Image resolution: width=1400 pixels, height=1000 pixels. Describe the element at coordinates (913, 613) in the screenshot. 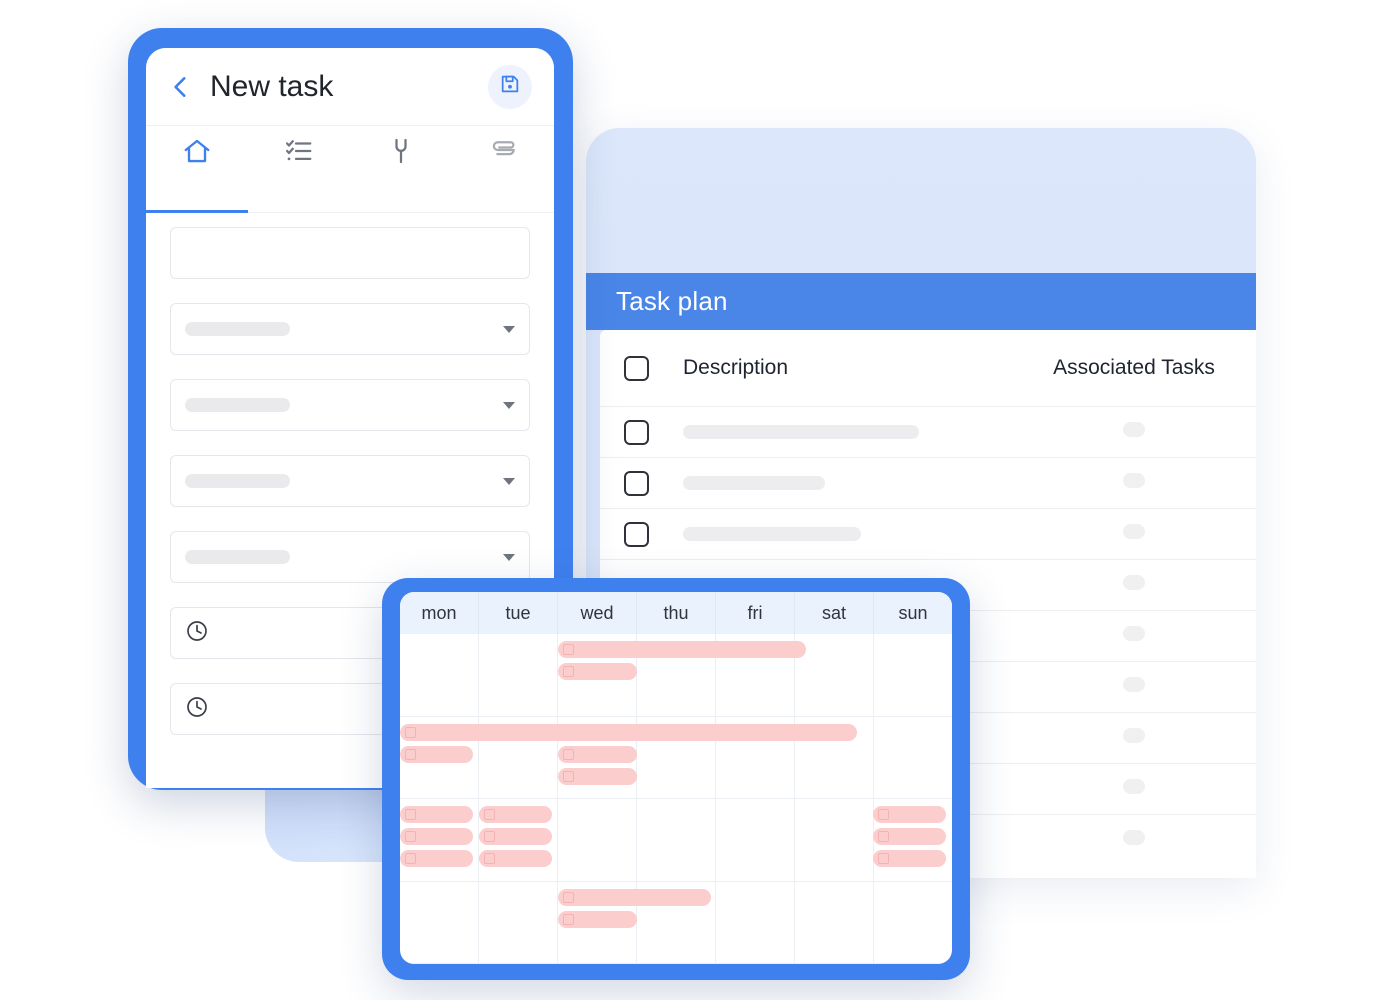

I see `calendar-day-header-sun: sun` at that location.